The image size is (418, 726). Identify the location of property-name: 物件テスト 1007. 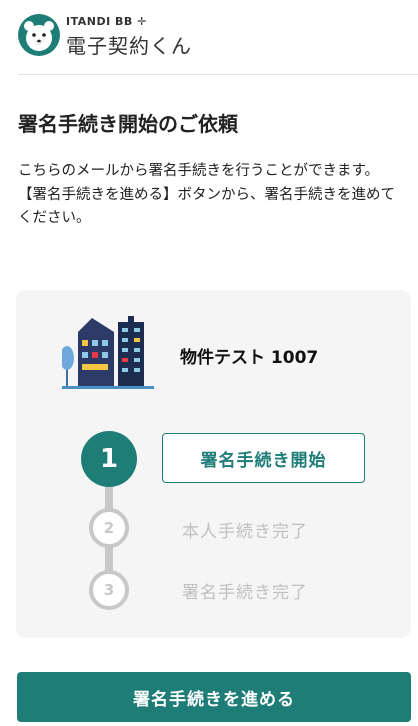
(249, 358).